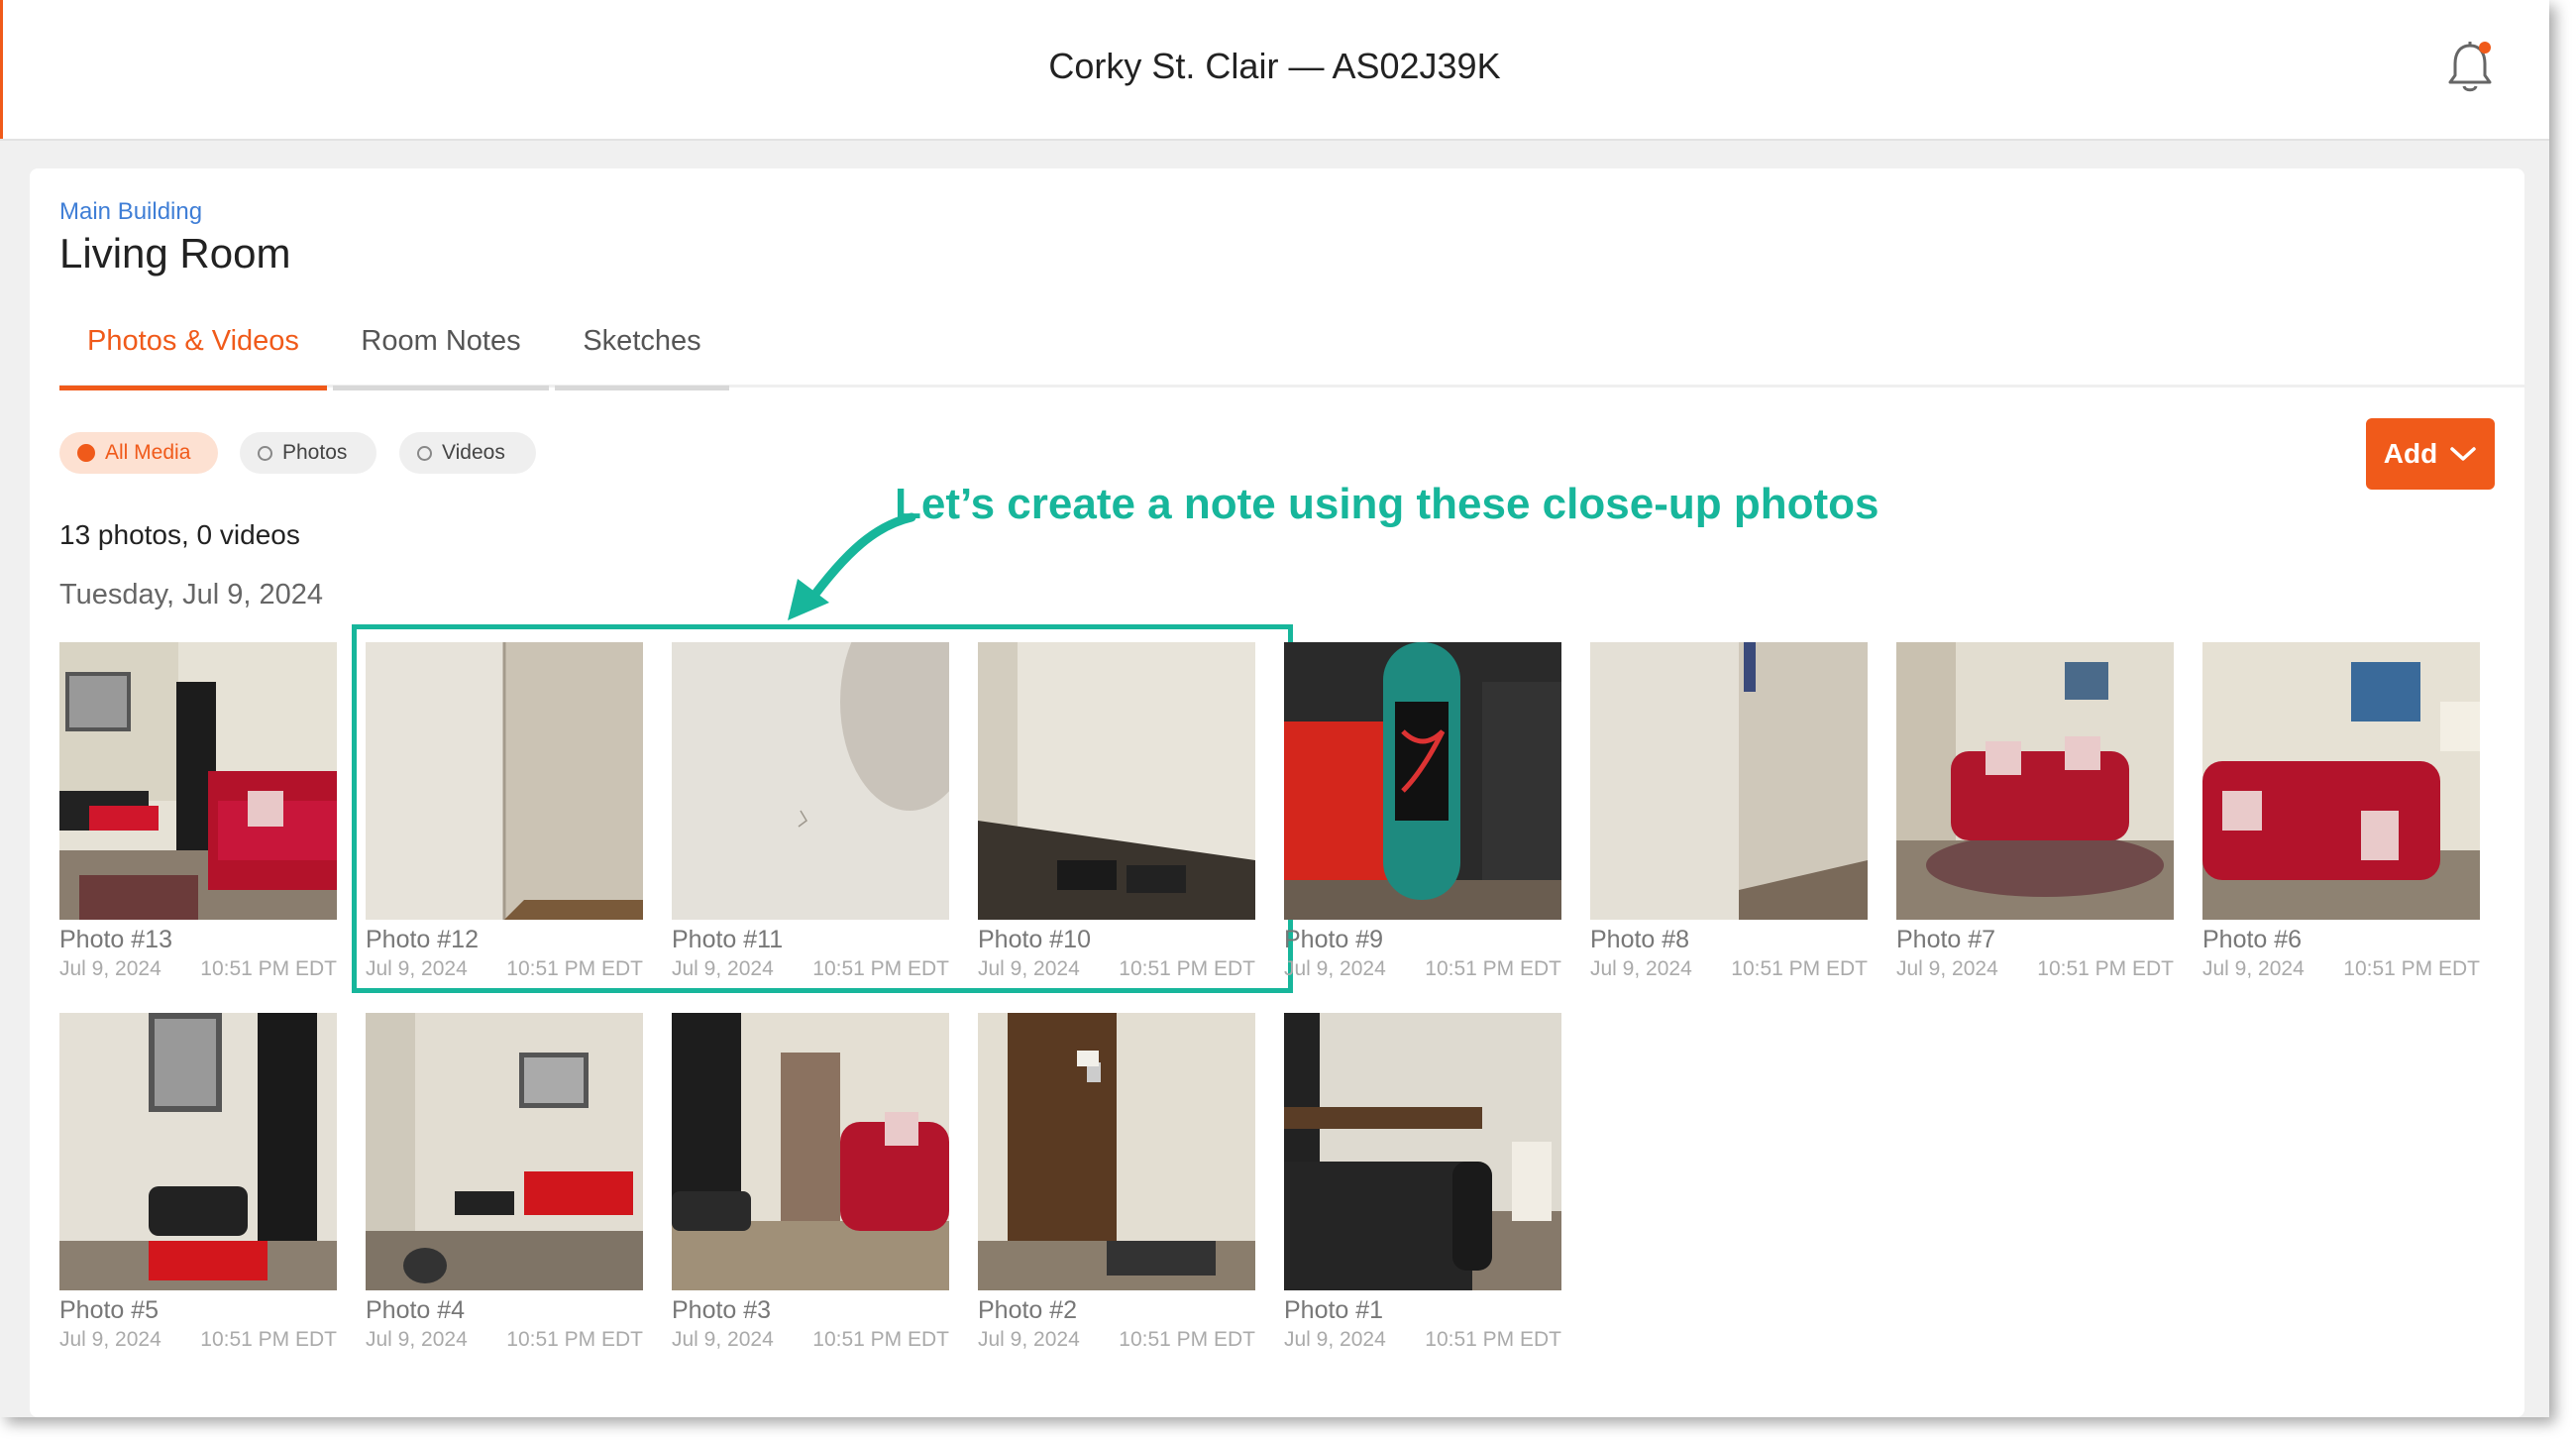 The image size is (2576, 1443). What do you see at coordinates (2411, 453) in the screenshot?
I see `add-button-label: Add` at bounding box center [2411, 453].